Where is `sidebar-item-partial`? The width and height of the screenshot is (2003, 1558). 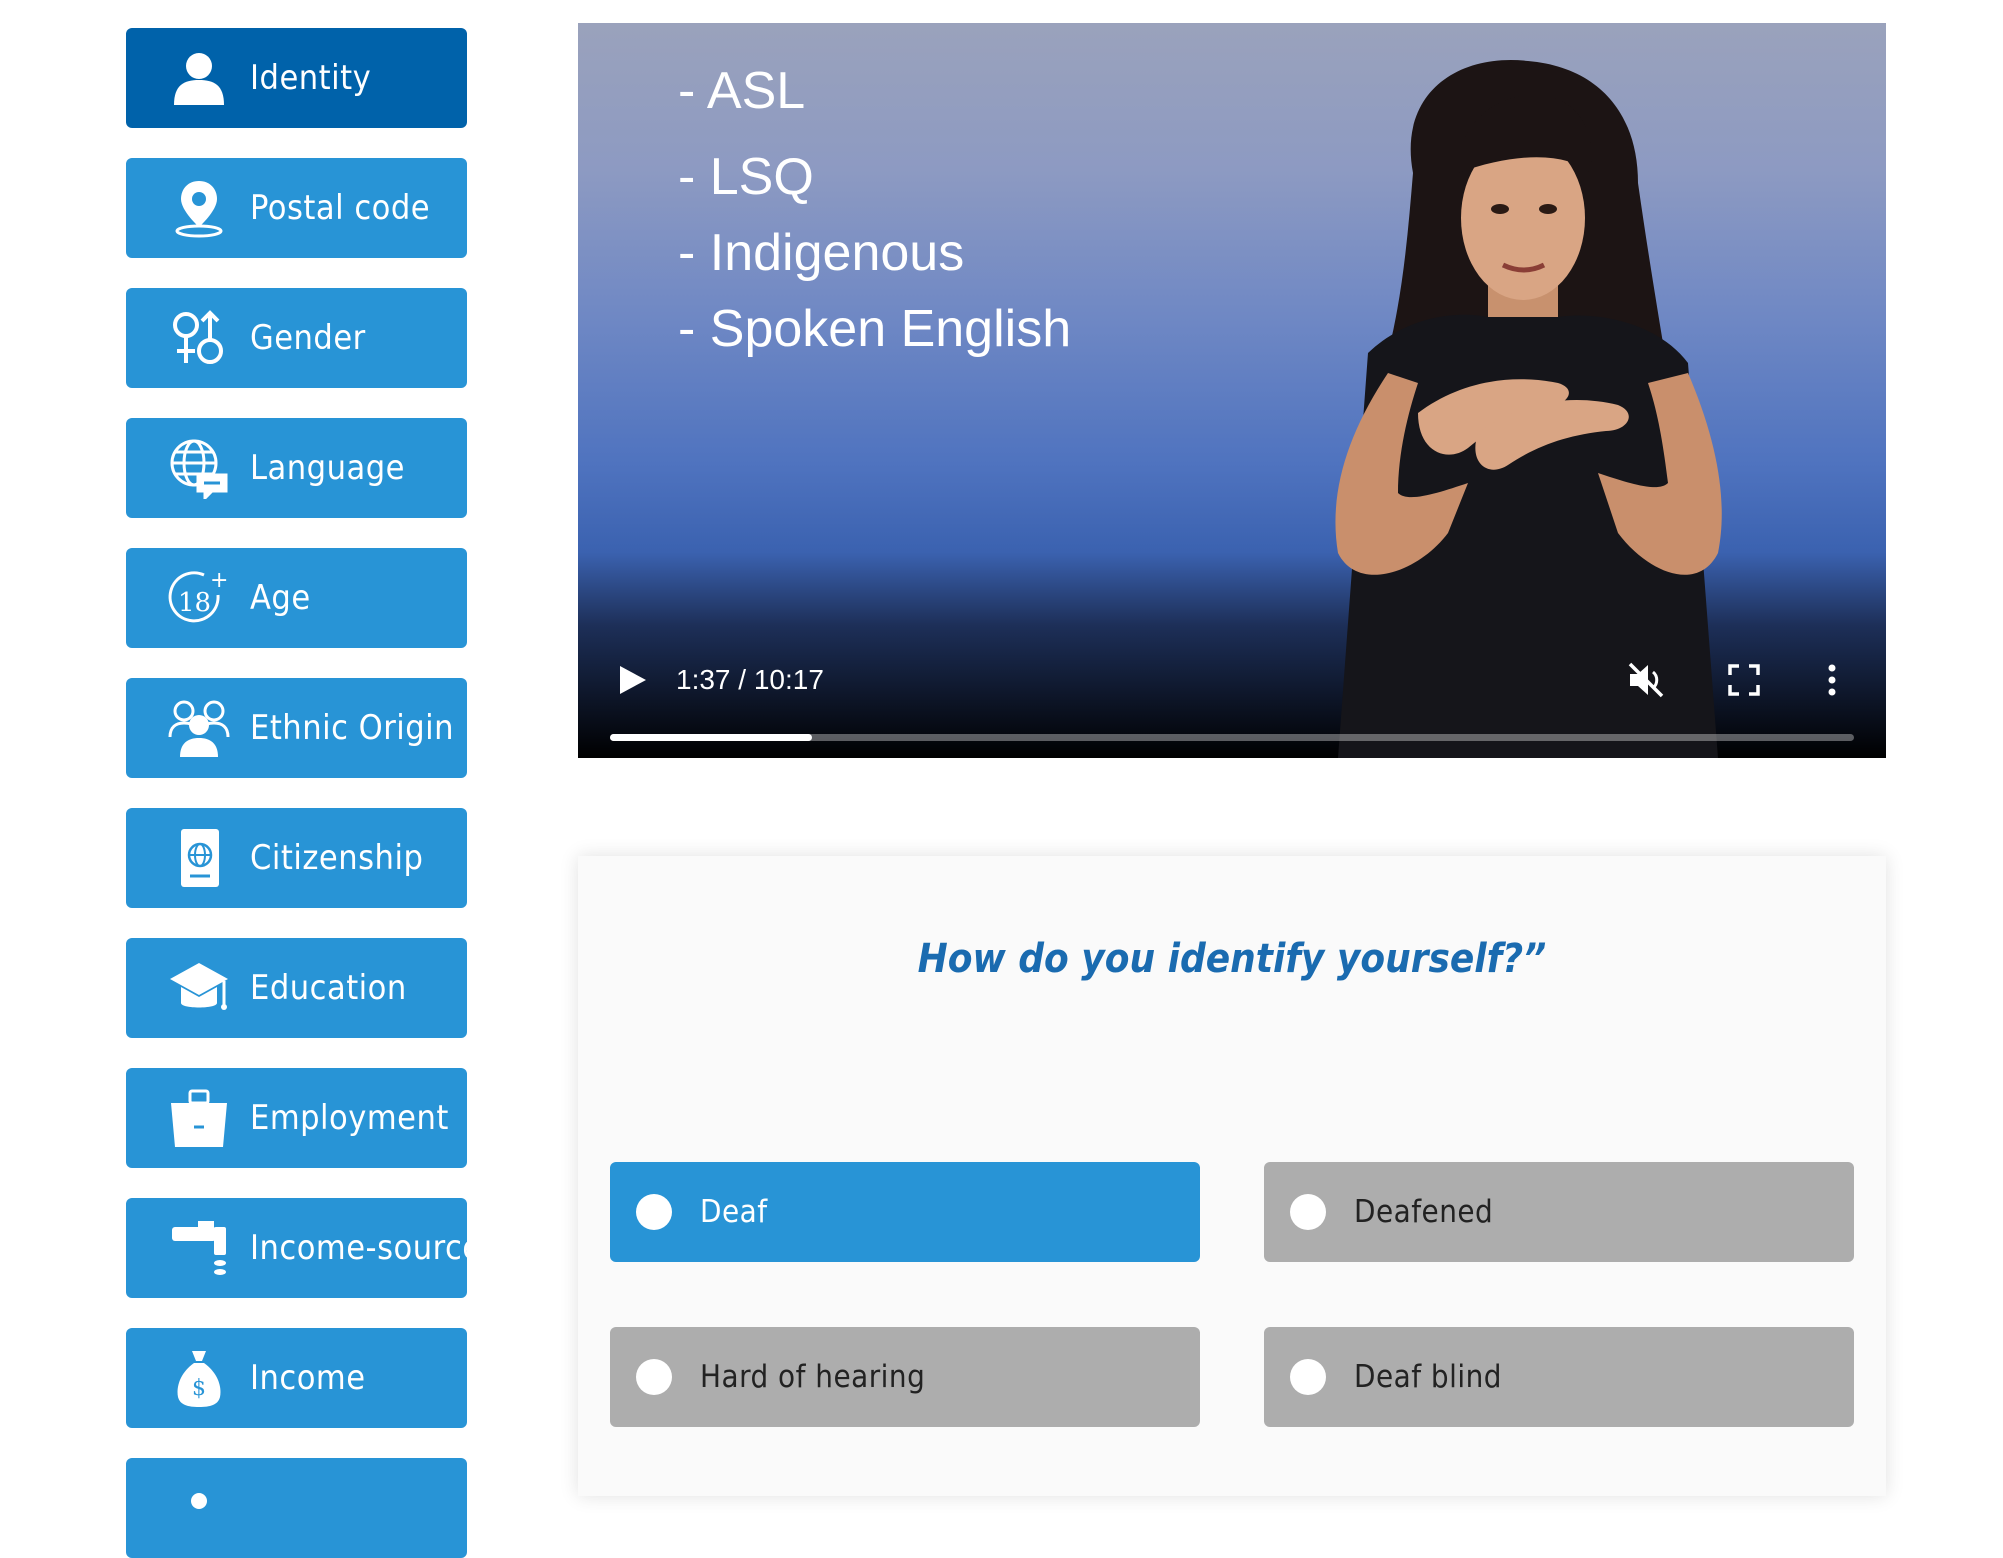
sidebar-item-partial is located at coordinates (296, 1508).